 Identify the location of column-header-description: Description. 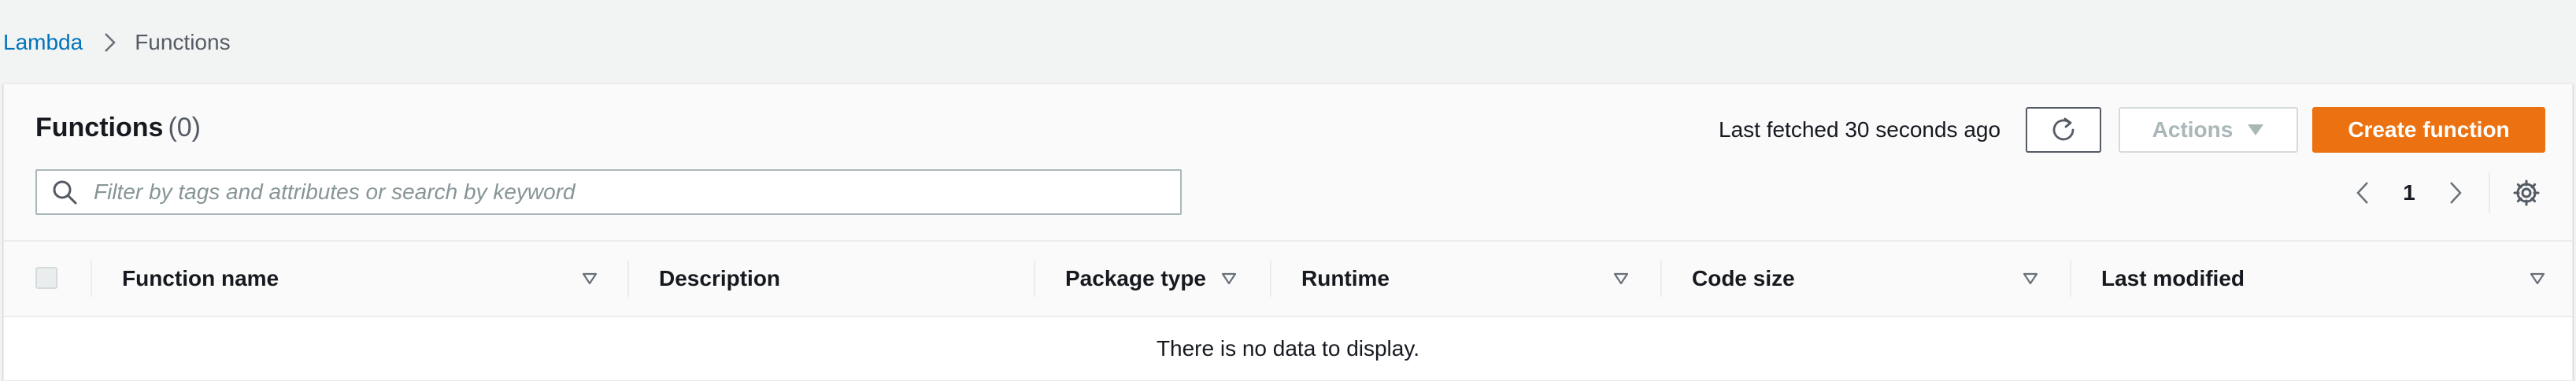
(844, 279).